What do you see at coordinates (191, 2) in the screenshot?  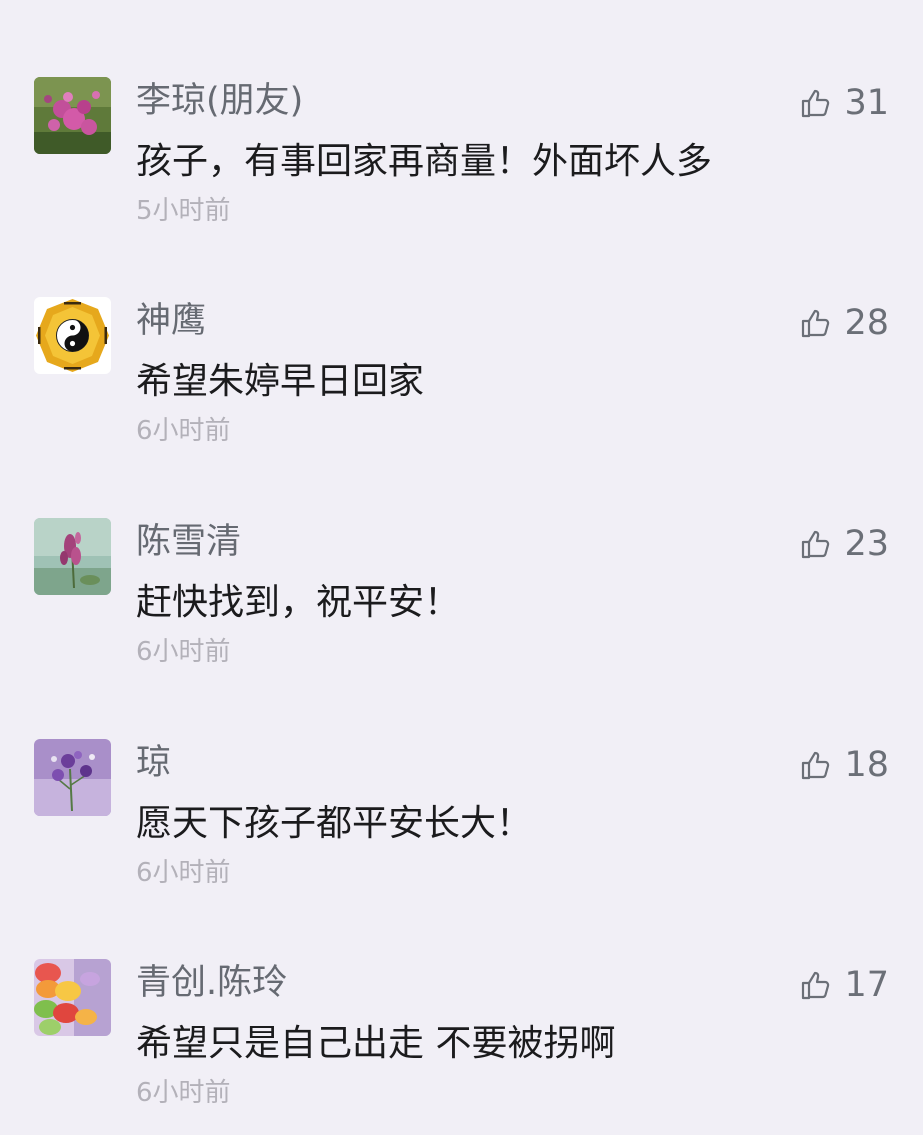 I see `previous-comment-fragment: ▁▁▁` at bounding box center [191, 2].